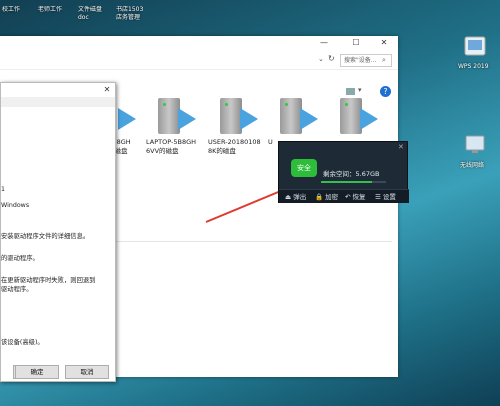 The image size is (500, 406). Describe the element at coordinates (321, 59) in the screenshot. I see `chevron-down-icon: ⌄` at that location.